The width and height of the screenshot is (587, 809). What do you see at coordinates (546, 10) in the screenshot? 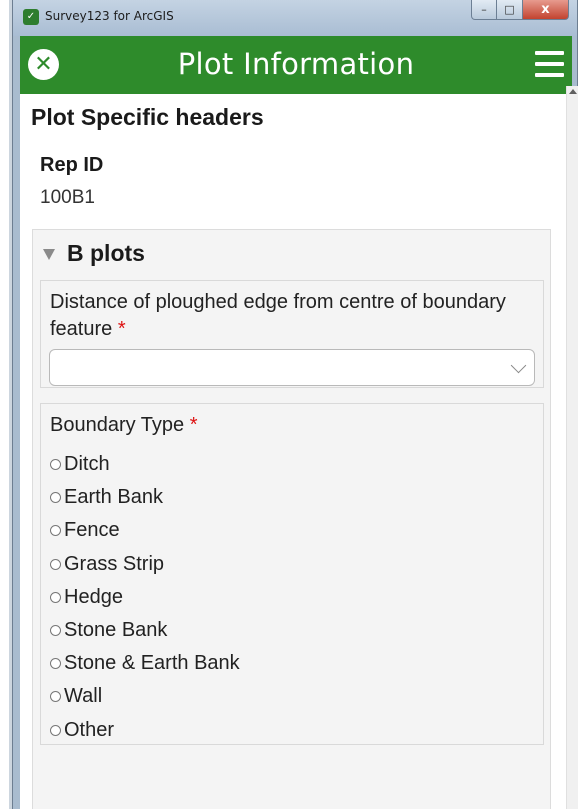
I see `window-close-button: x` at bounding box center [546, 10].